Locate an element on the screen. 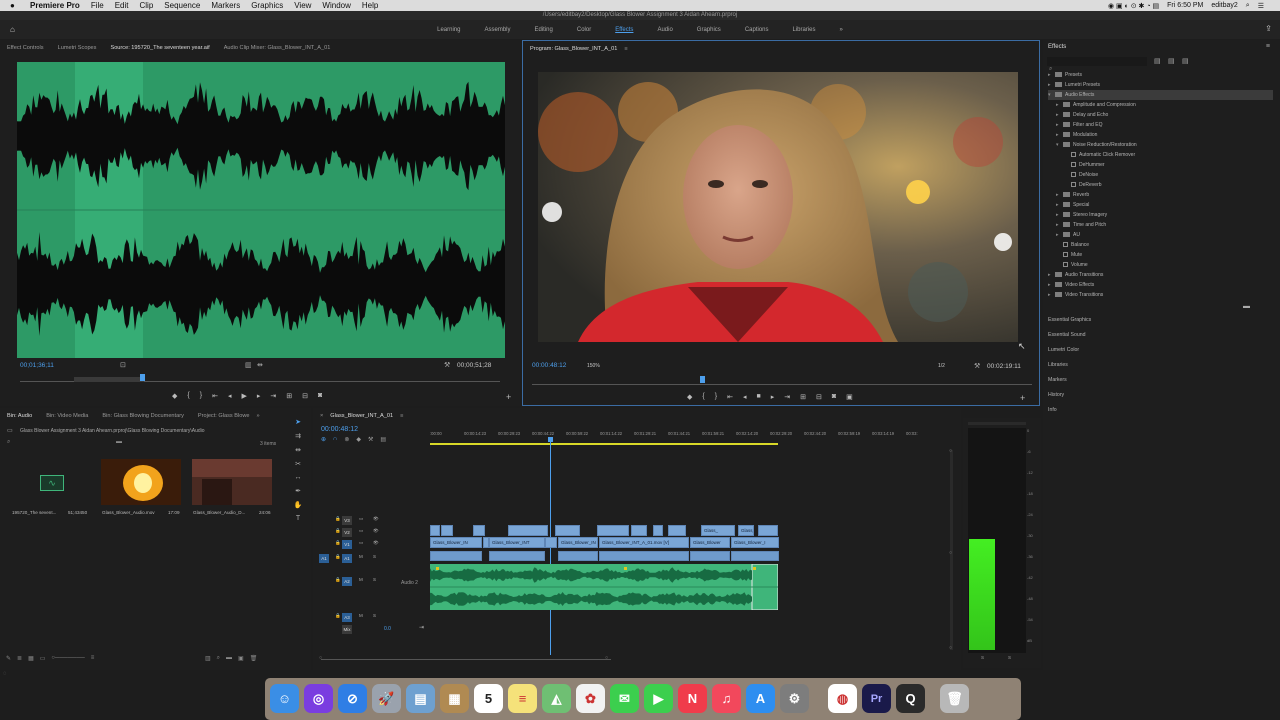  effects-tree-item: Volume is located at coordinates (1164, 265).